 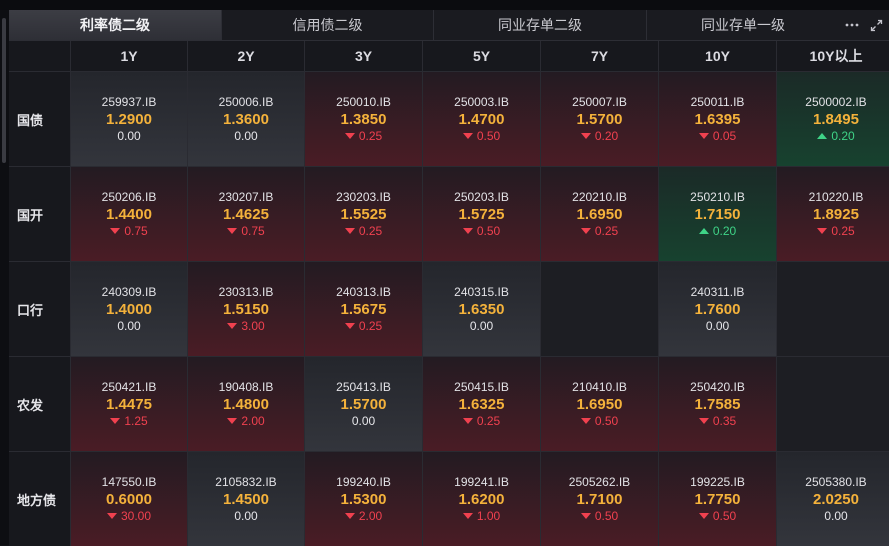 I want to click on yield-change-value: 0.75, so click(x=253, y=230).